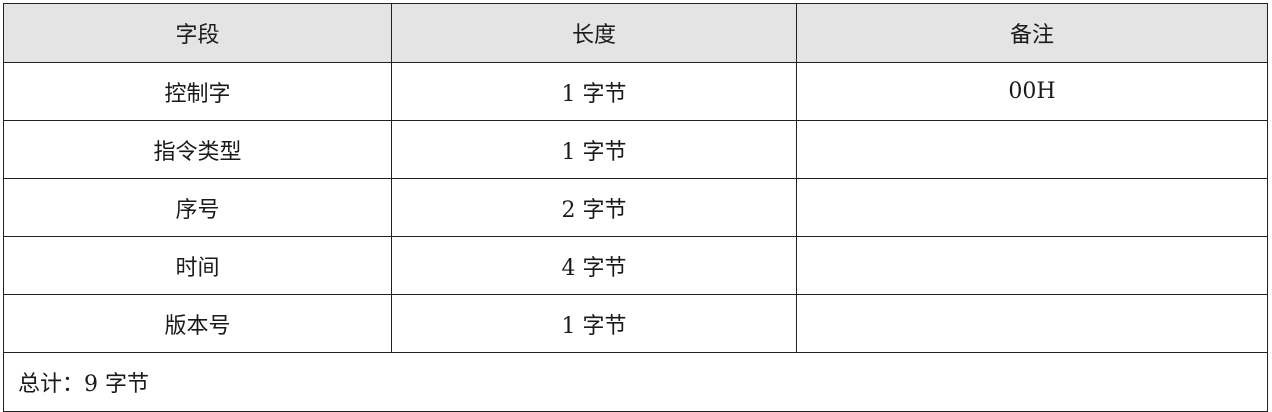  I want to click on cell-field: 指令类型, so click(197, 149).